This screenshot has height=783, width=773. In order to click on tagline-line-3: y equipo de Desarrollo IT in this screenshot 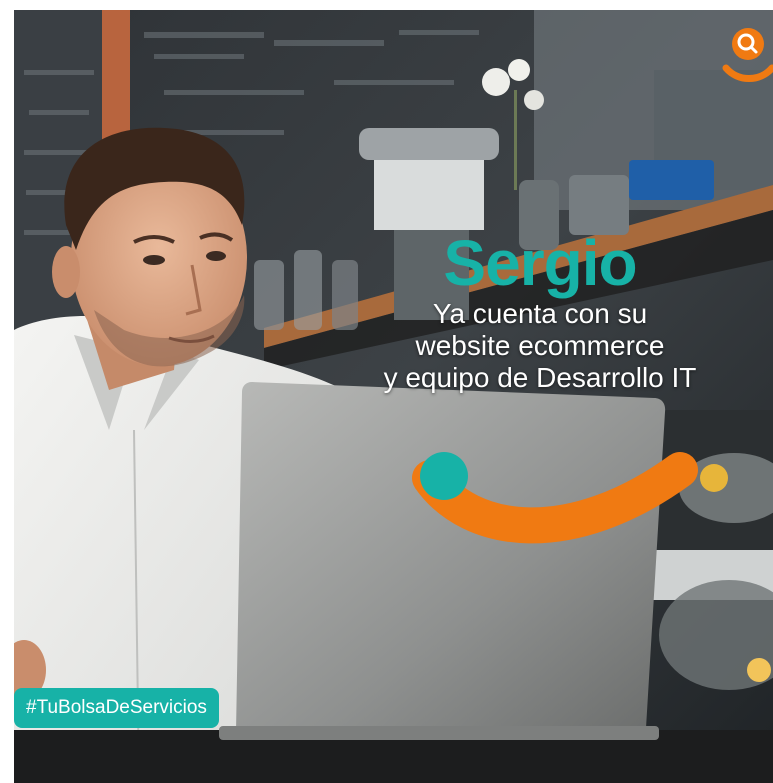, I will do `click(540, 377)`.